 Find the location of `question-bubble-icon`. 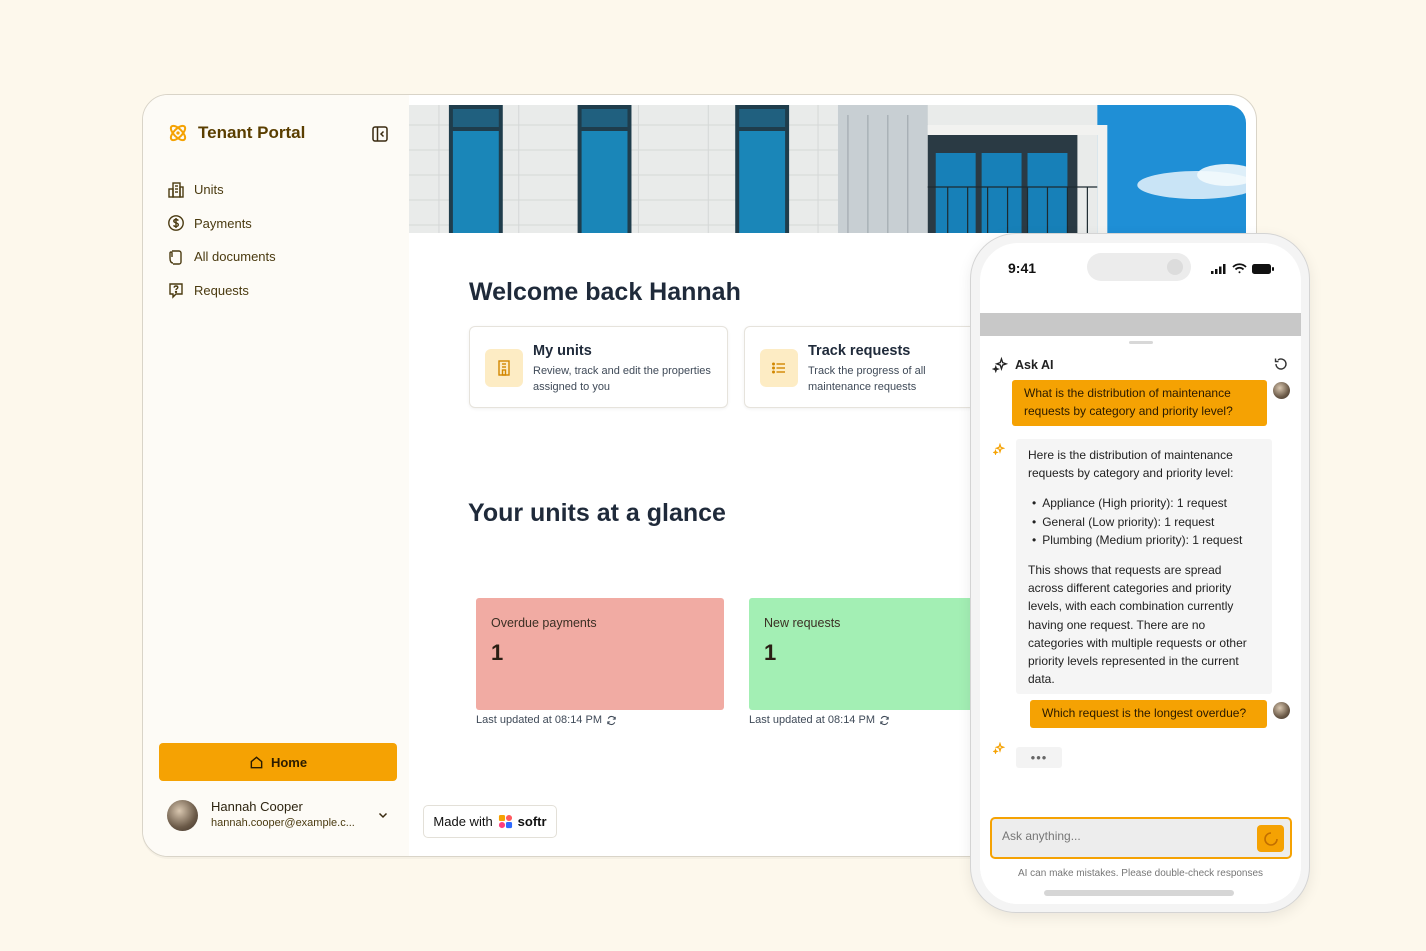

question-bubble-icon is located at coordinates (176, 291).